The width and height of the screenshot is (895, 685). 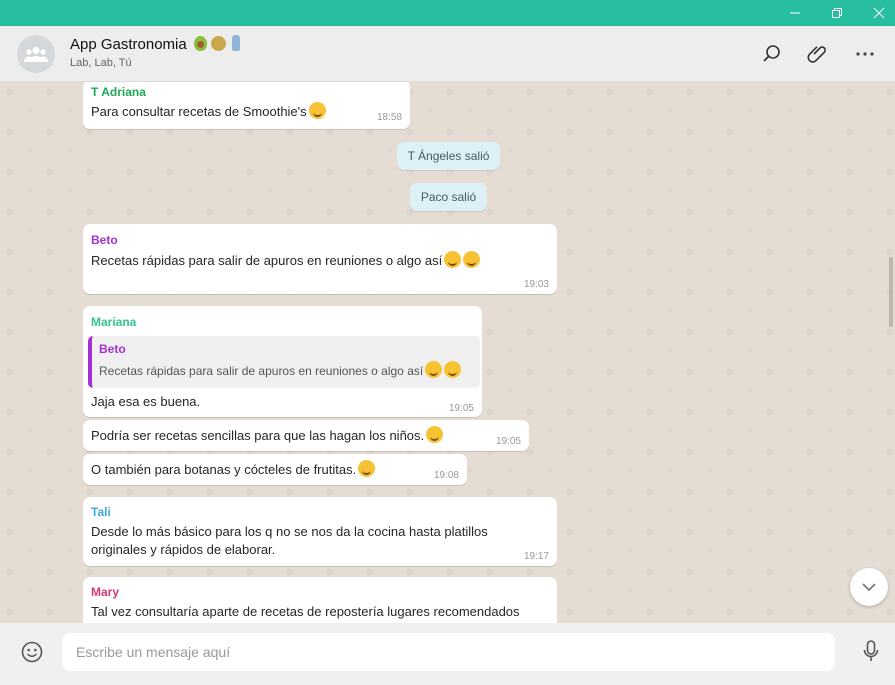 What do you see at coordinates (865, 54) in the screenshot?
I see `menu-icon` at bounding box center [865, 54].